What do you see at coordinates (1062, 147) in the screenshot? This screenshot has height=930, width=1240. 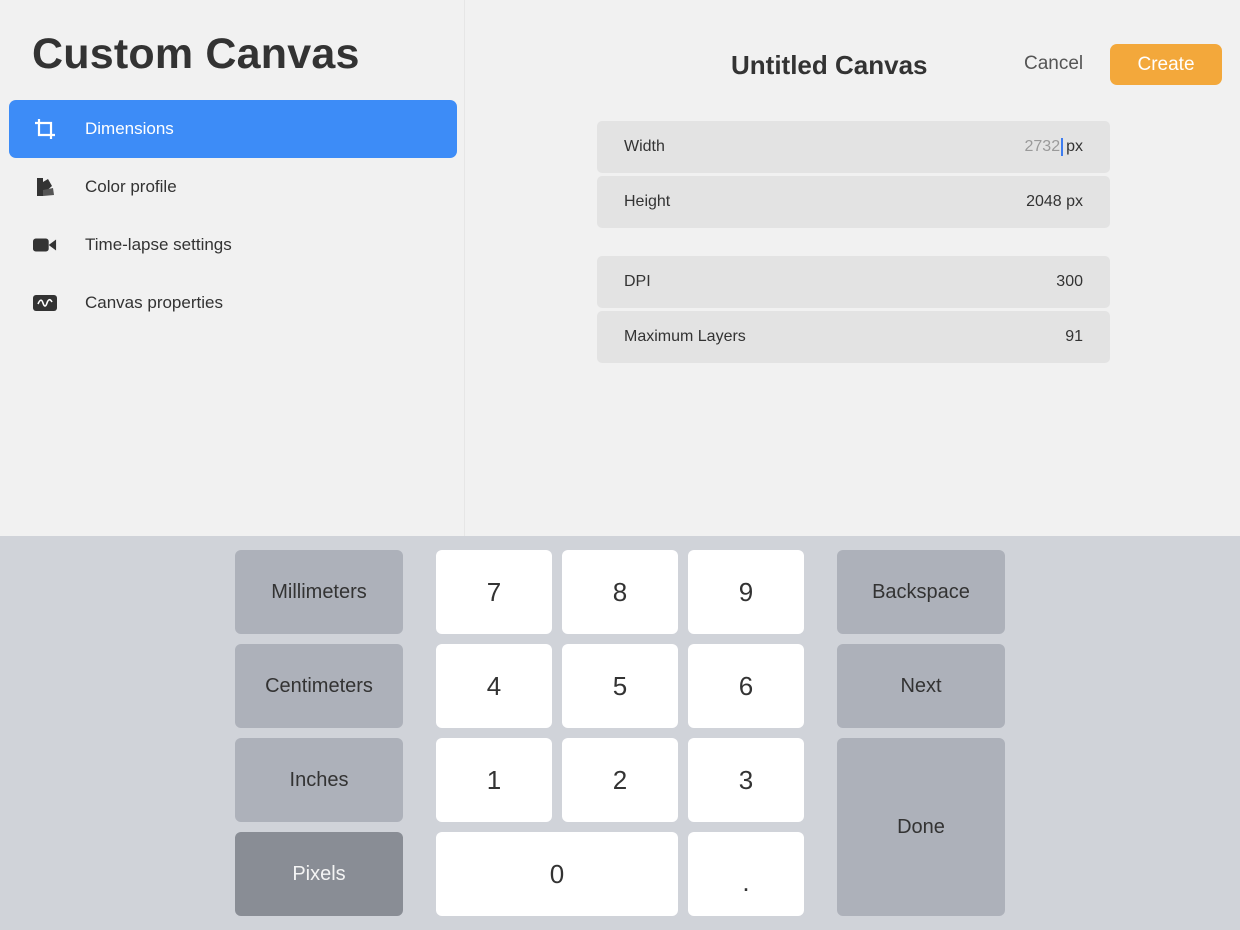 I see `text-caret` at bounding box center [1062, 147].